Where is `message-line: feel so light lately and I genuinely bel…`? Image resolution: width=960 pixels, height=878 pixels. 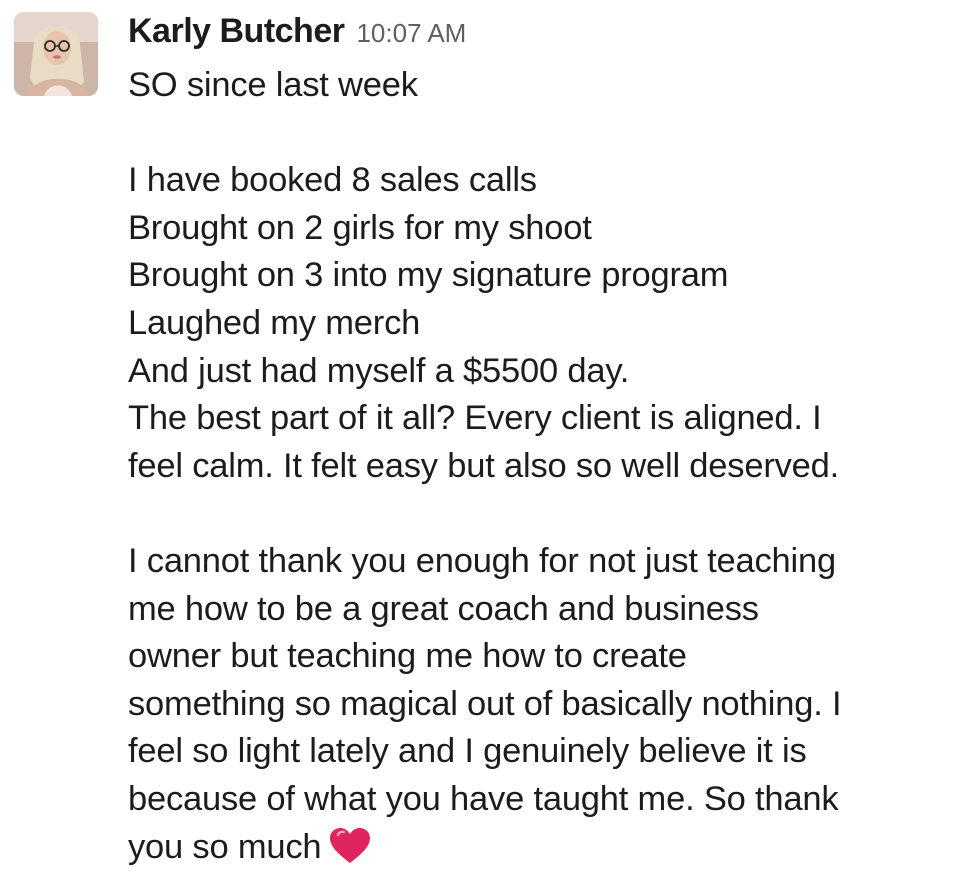 message-line: feel so light lately and I genuinely bel… is located at coordinates (542, 752).